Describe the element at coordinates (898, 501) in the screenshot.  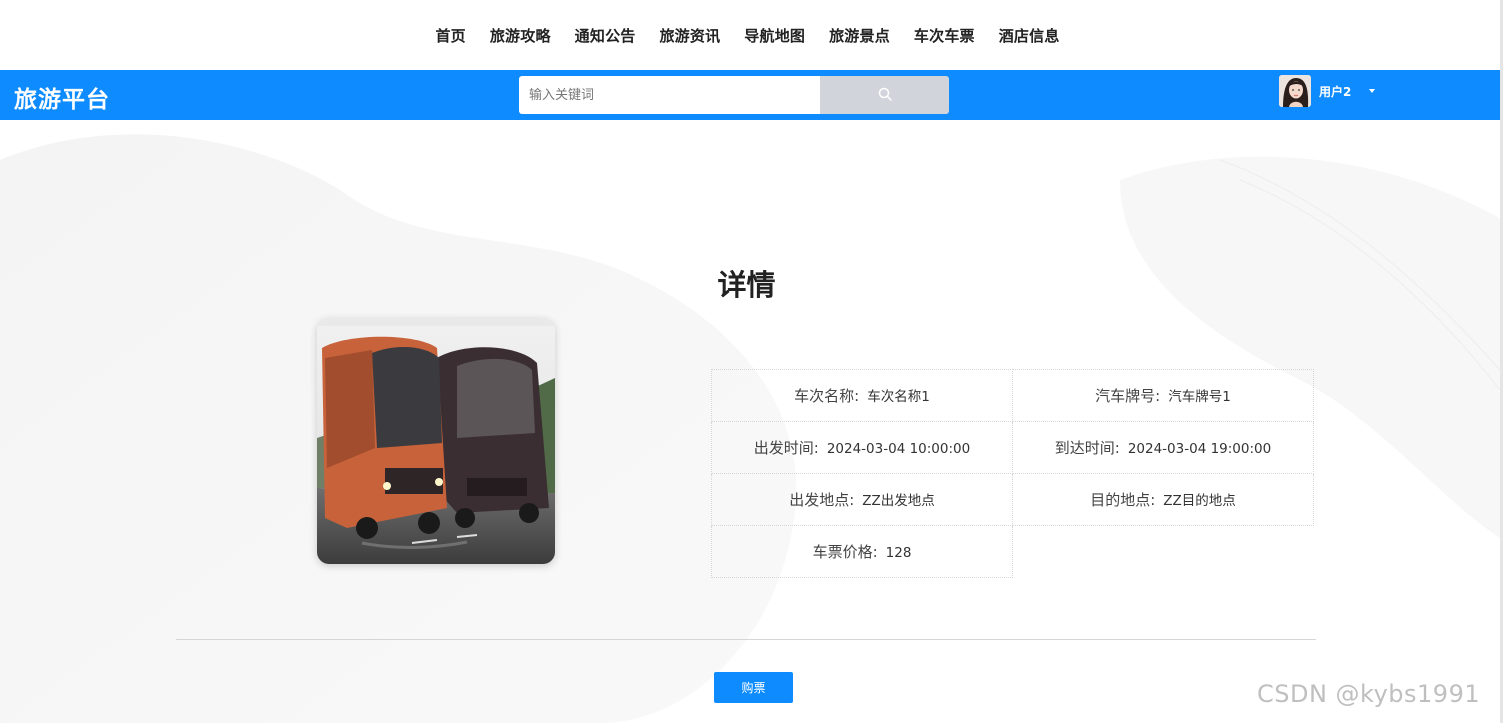
I see `field-value: ZZ出发地点` at that location.